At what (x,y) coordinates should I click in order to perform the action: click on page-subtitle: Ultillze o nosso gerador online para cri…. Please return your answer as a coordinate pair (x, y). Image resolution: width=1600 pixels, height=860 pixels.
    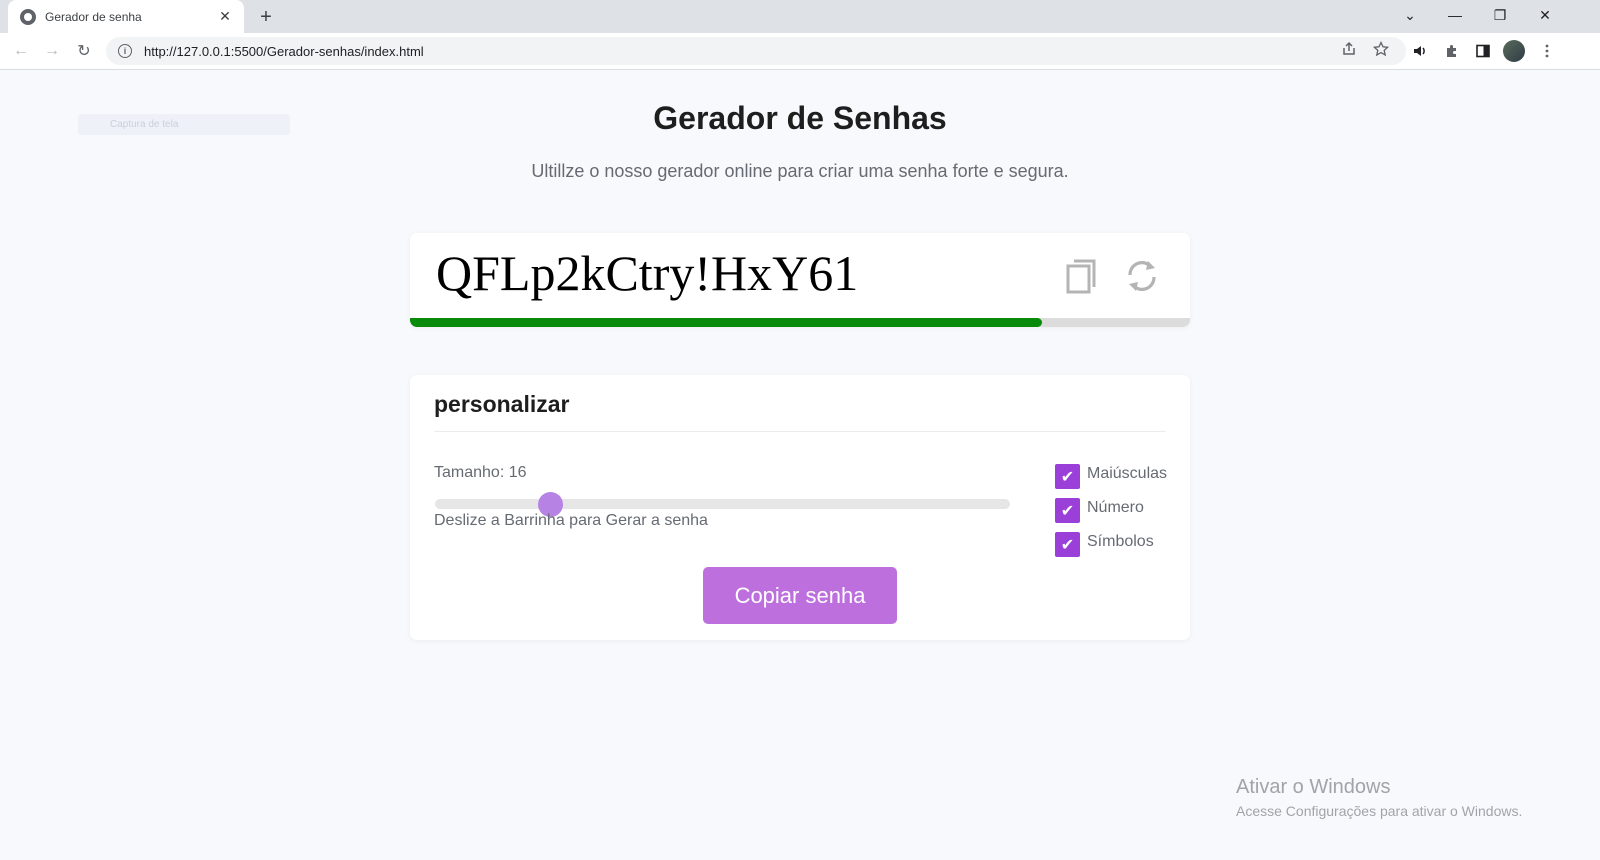
    Looking at the image, I should click on (800, 171).